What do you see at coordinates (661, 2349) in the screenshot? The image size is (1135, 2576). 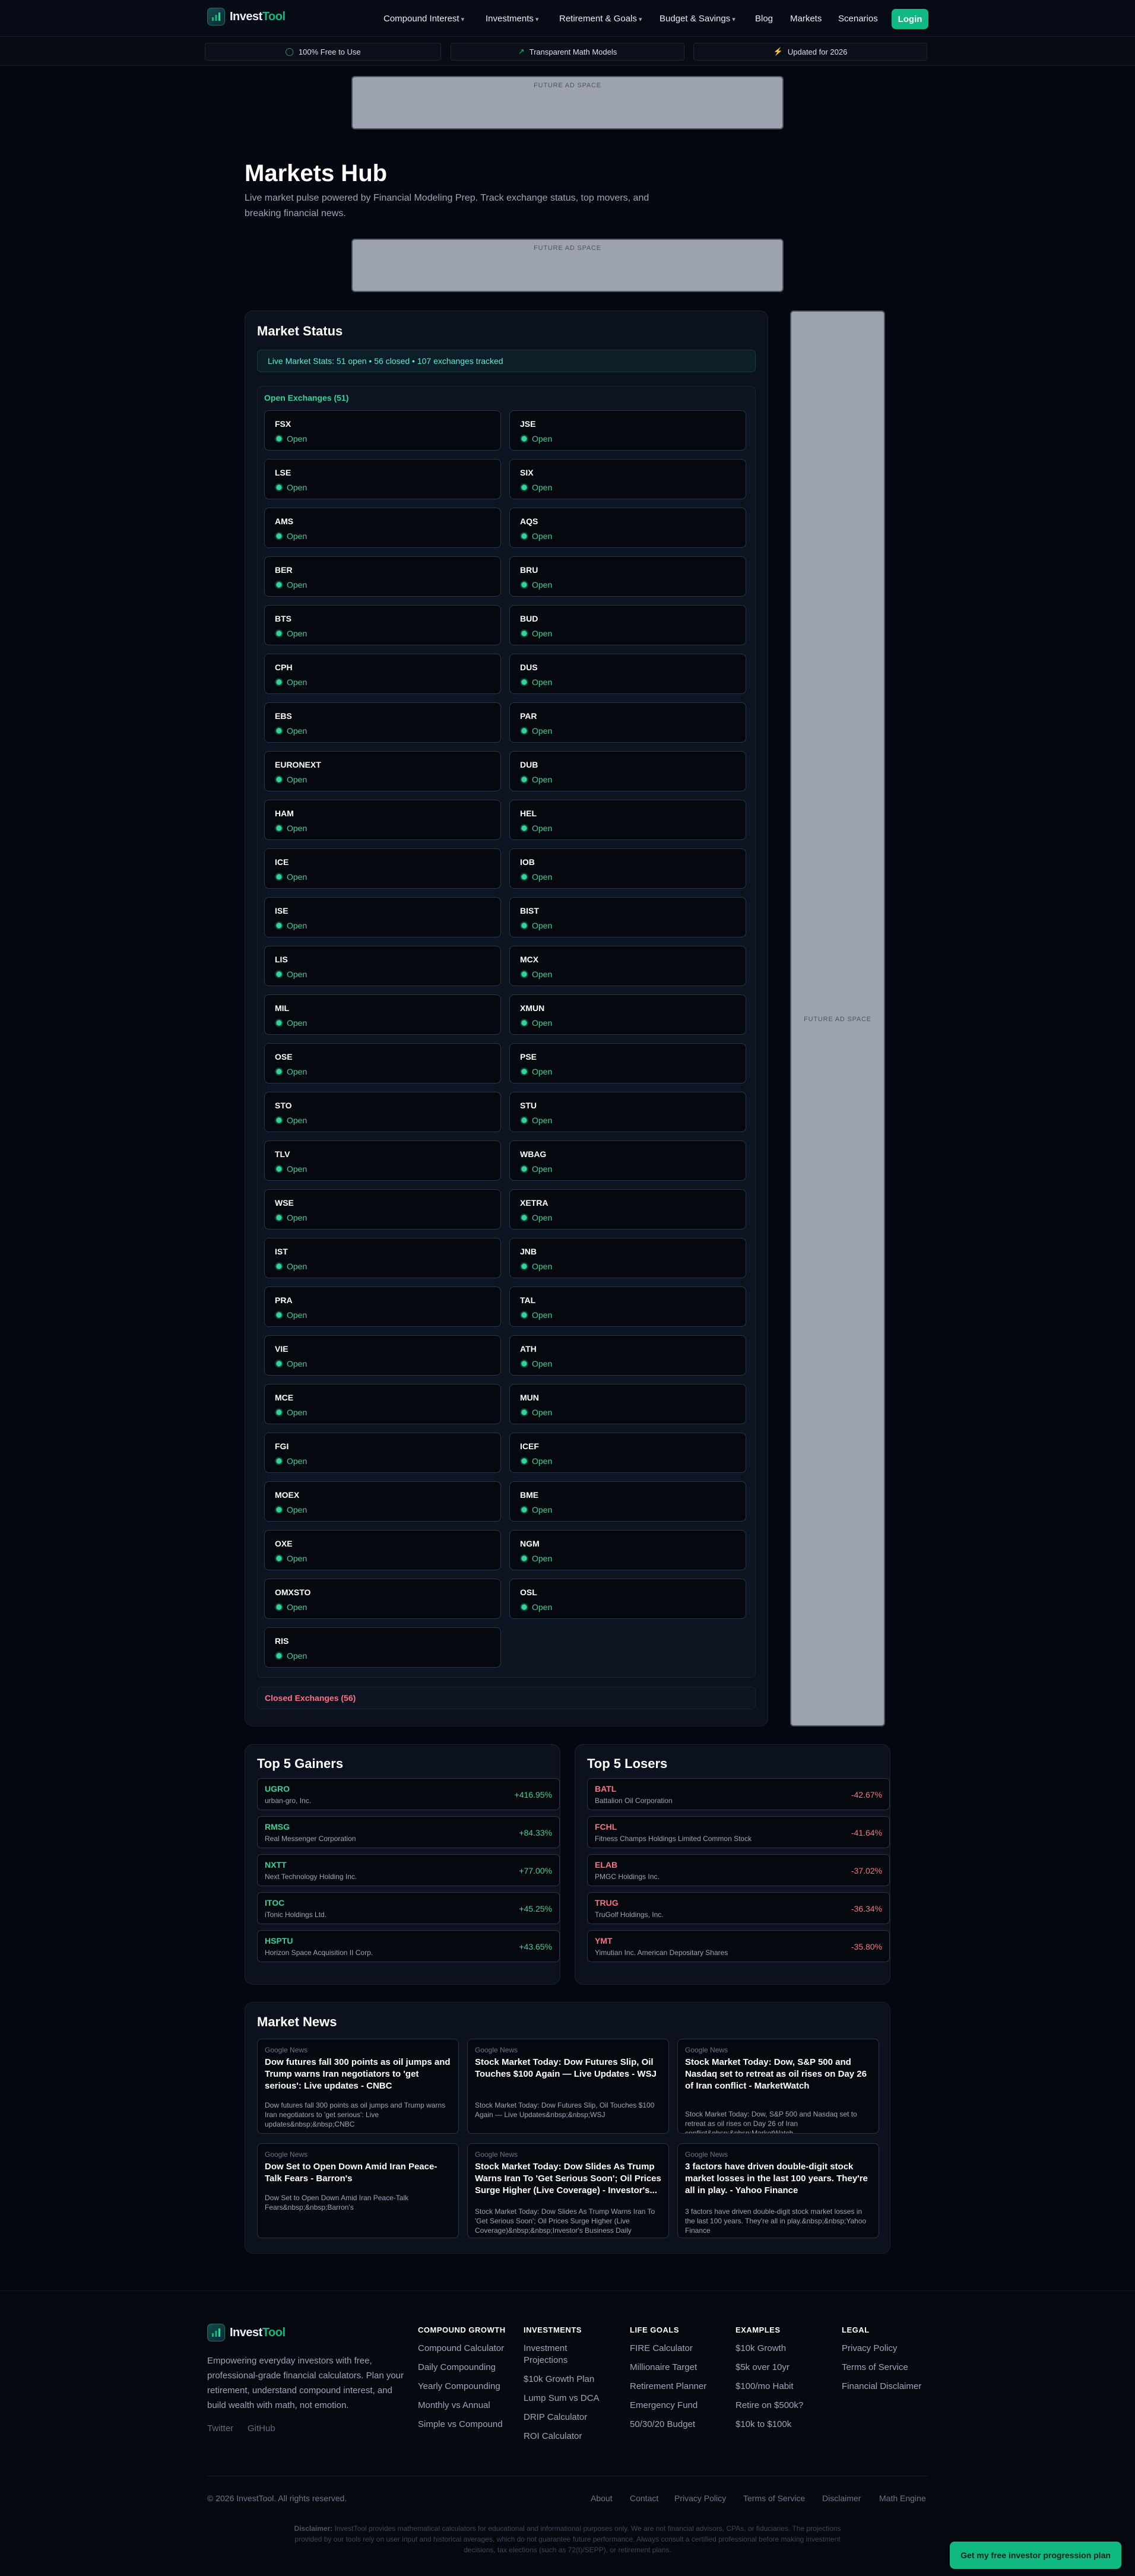 I see `footer-link: FIRE Calculator` at bounding box center [661, 2349].